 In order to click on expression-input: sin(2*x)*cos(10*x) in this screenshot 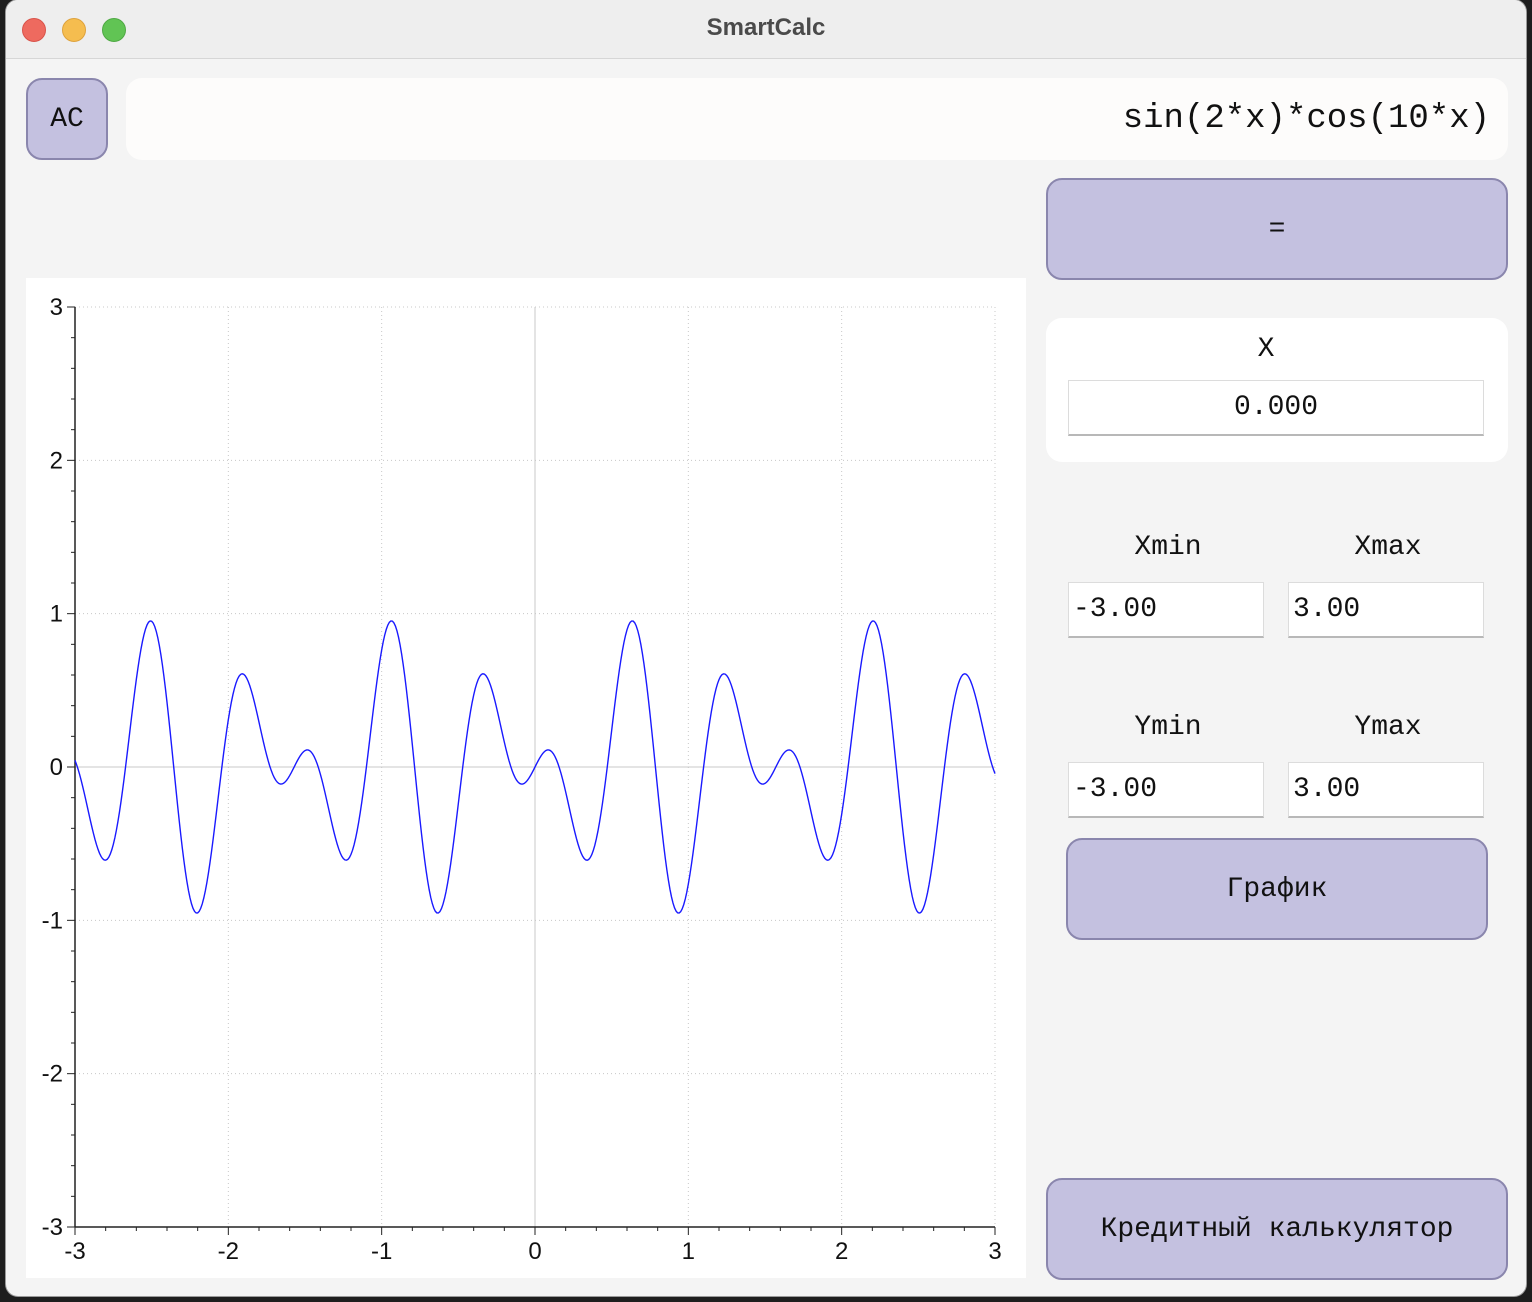, I will do `click(817, 119)`.